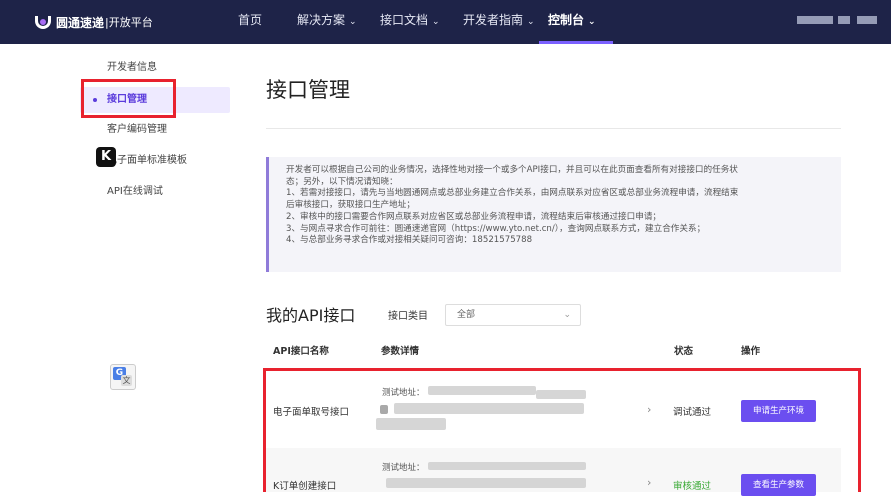 This screenshot has height=496, width=891. Describe the element at coordinates (684, 351) in the screenshot. I see `table-header-status: 状态` at that location.